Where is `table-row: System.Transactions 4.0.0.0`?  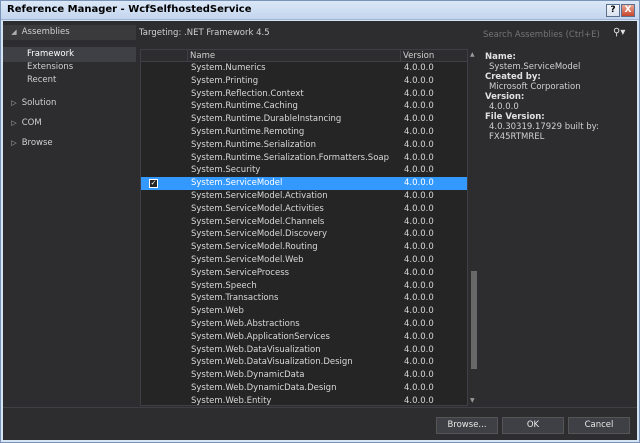 table-row: System.Transactions 4.0.0.0 is located at coordinates (304, 298).